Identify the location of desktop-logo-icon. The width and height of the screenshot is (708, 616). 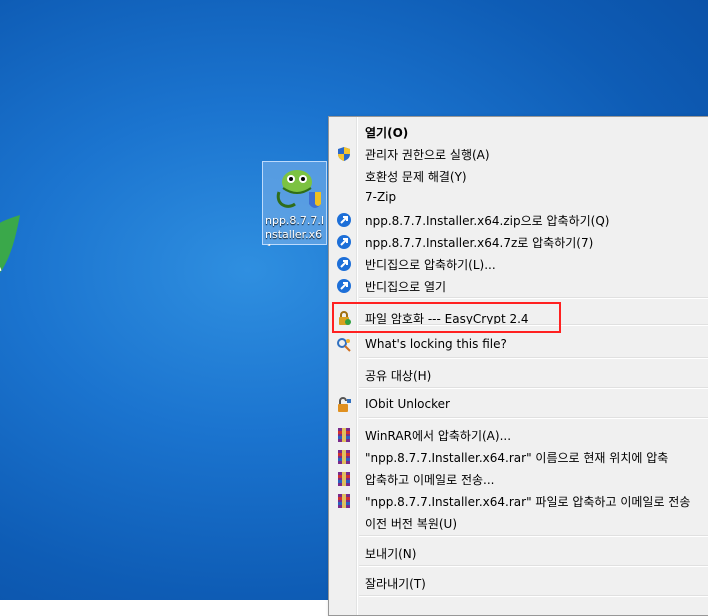
(10, 244).